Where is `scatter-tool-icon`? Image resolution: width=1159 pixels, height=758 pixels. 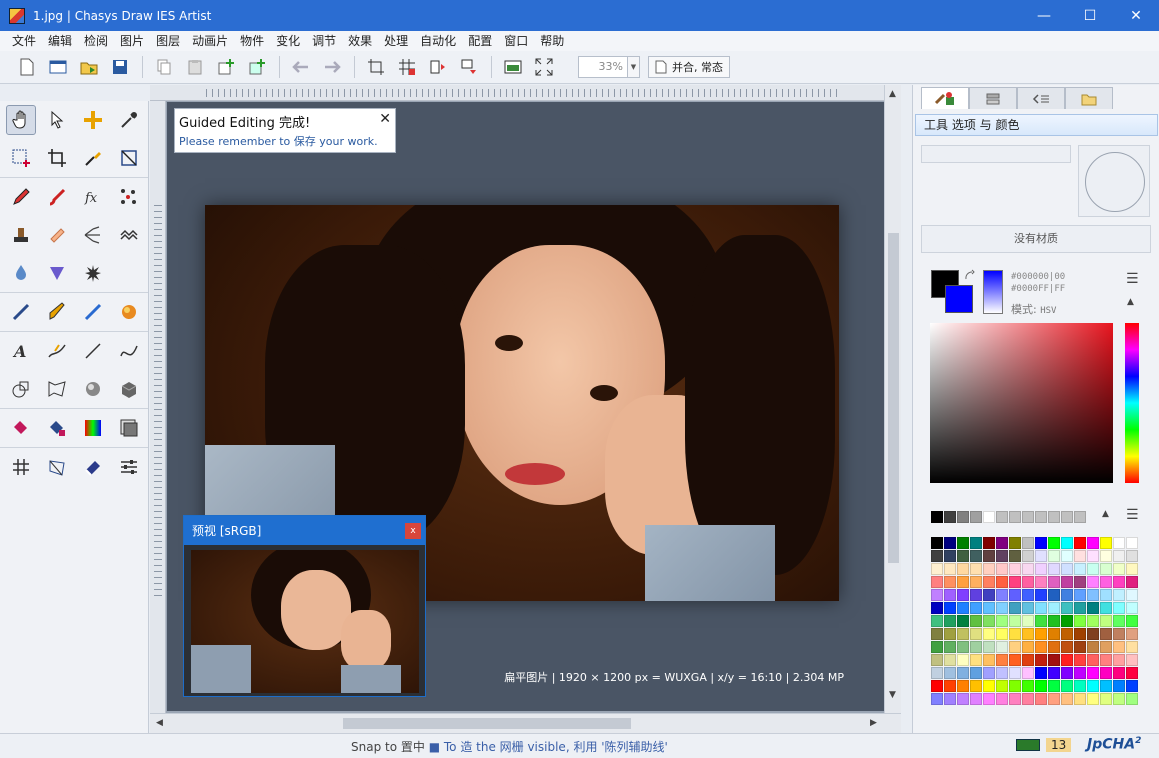
scatter-tool-icon is located at coordinates (129, 197).